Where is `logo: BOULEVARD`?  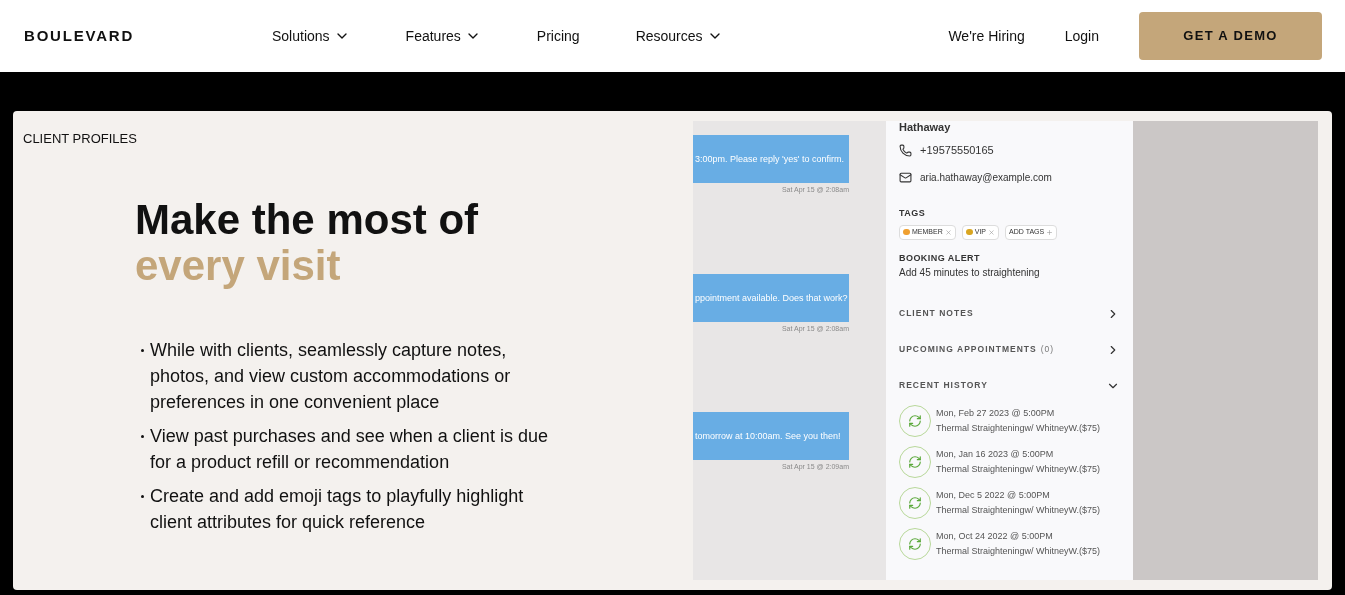
logo: BOULEVARD is located at coordinates (148, 36).